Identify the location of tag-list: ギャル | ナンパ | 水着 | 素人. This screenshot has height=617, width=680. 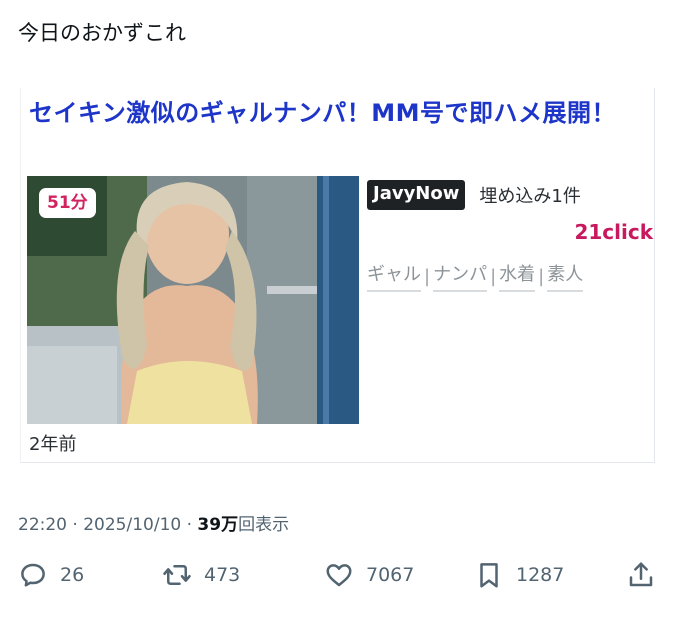
(475, 276).